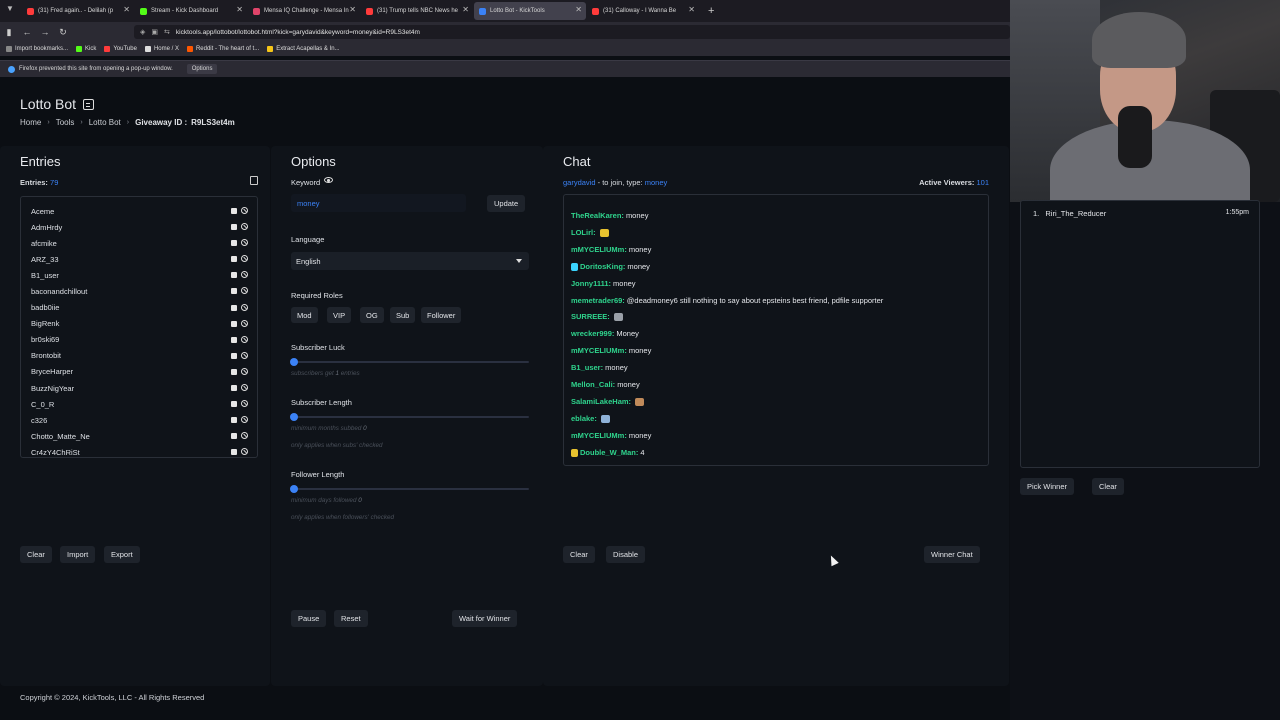 The width and height of the screenshot is (1280, 720). I want to click on wait-for-winner-button: Wait for Winner, so click(485, 618).